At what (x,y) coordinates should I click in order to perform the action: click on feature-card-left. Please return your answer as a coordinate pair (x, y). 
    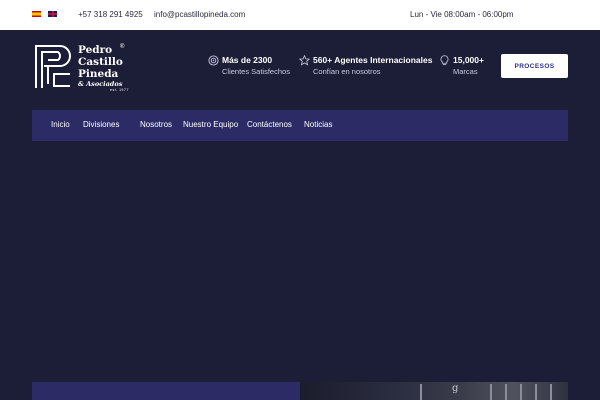
    Looking at the image, I should click on (166, 391).